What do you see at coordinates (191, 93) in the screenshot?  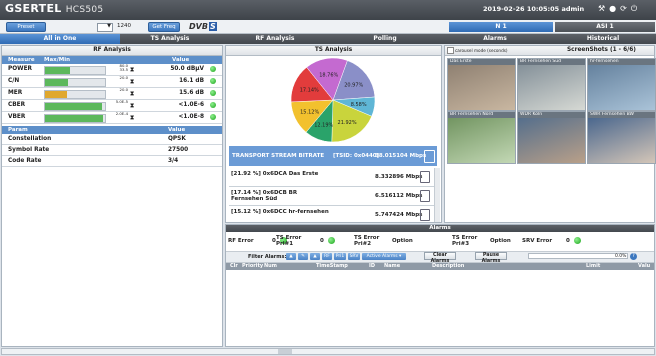 I see `rf-value: 15.6 dB` at bounding box center [191, 93].